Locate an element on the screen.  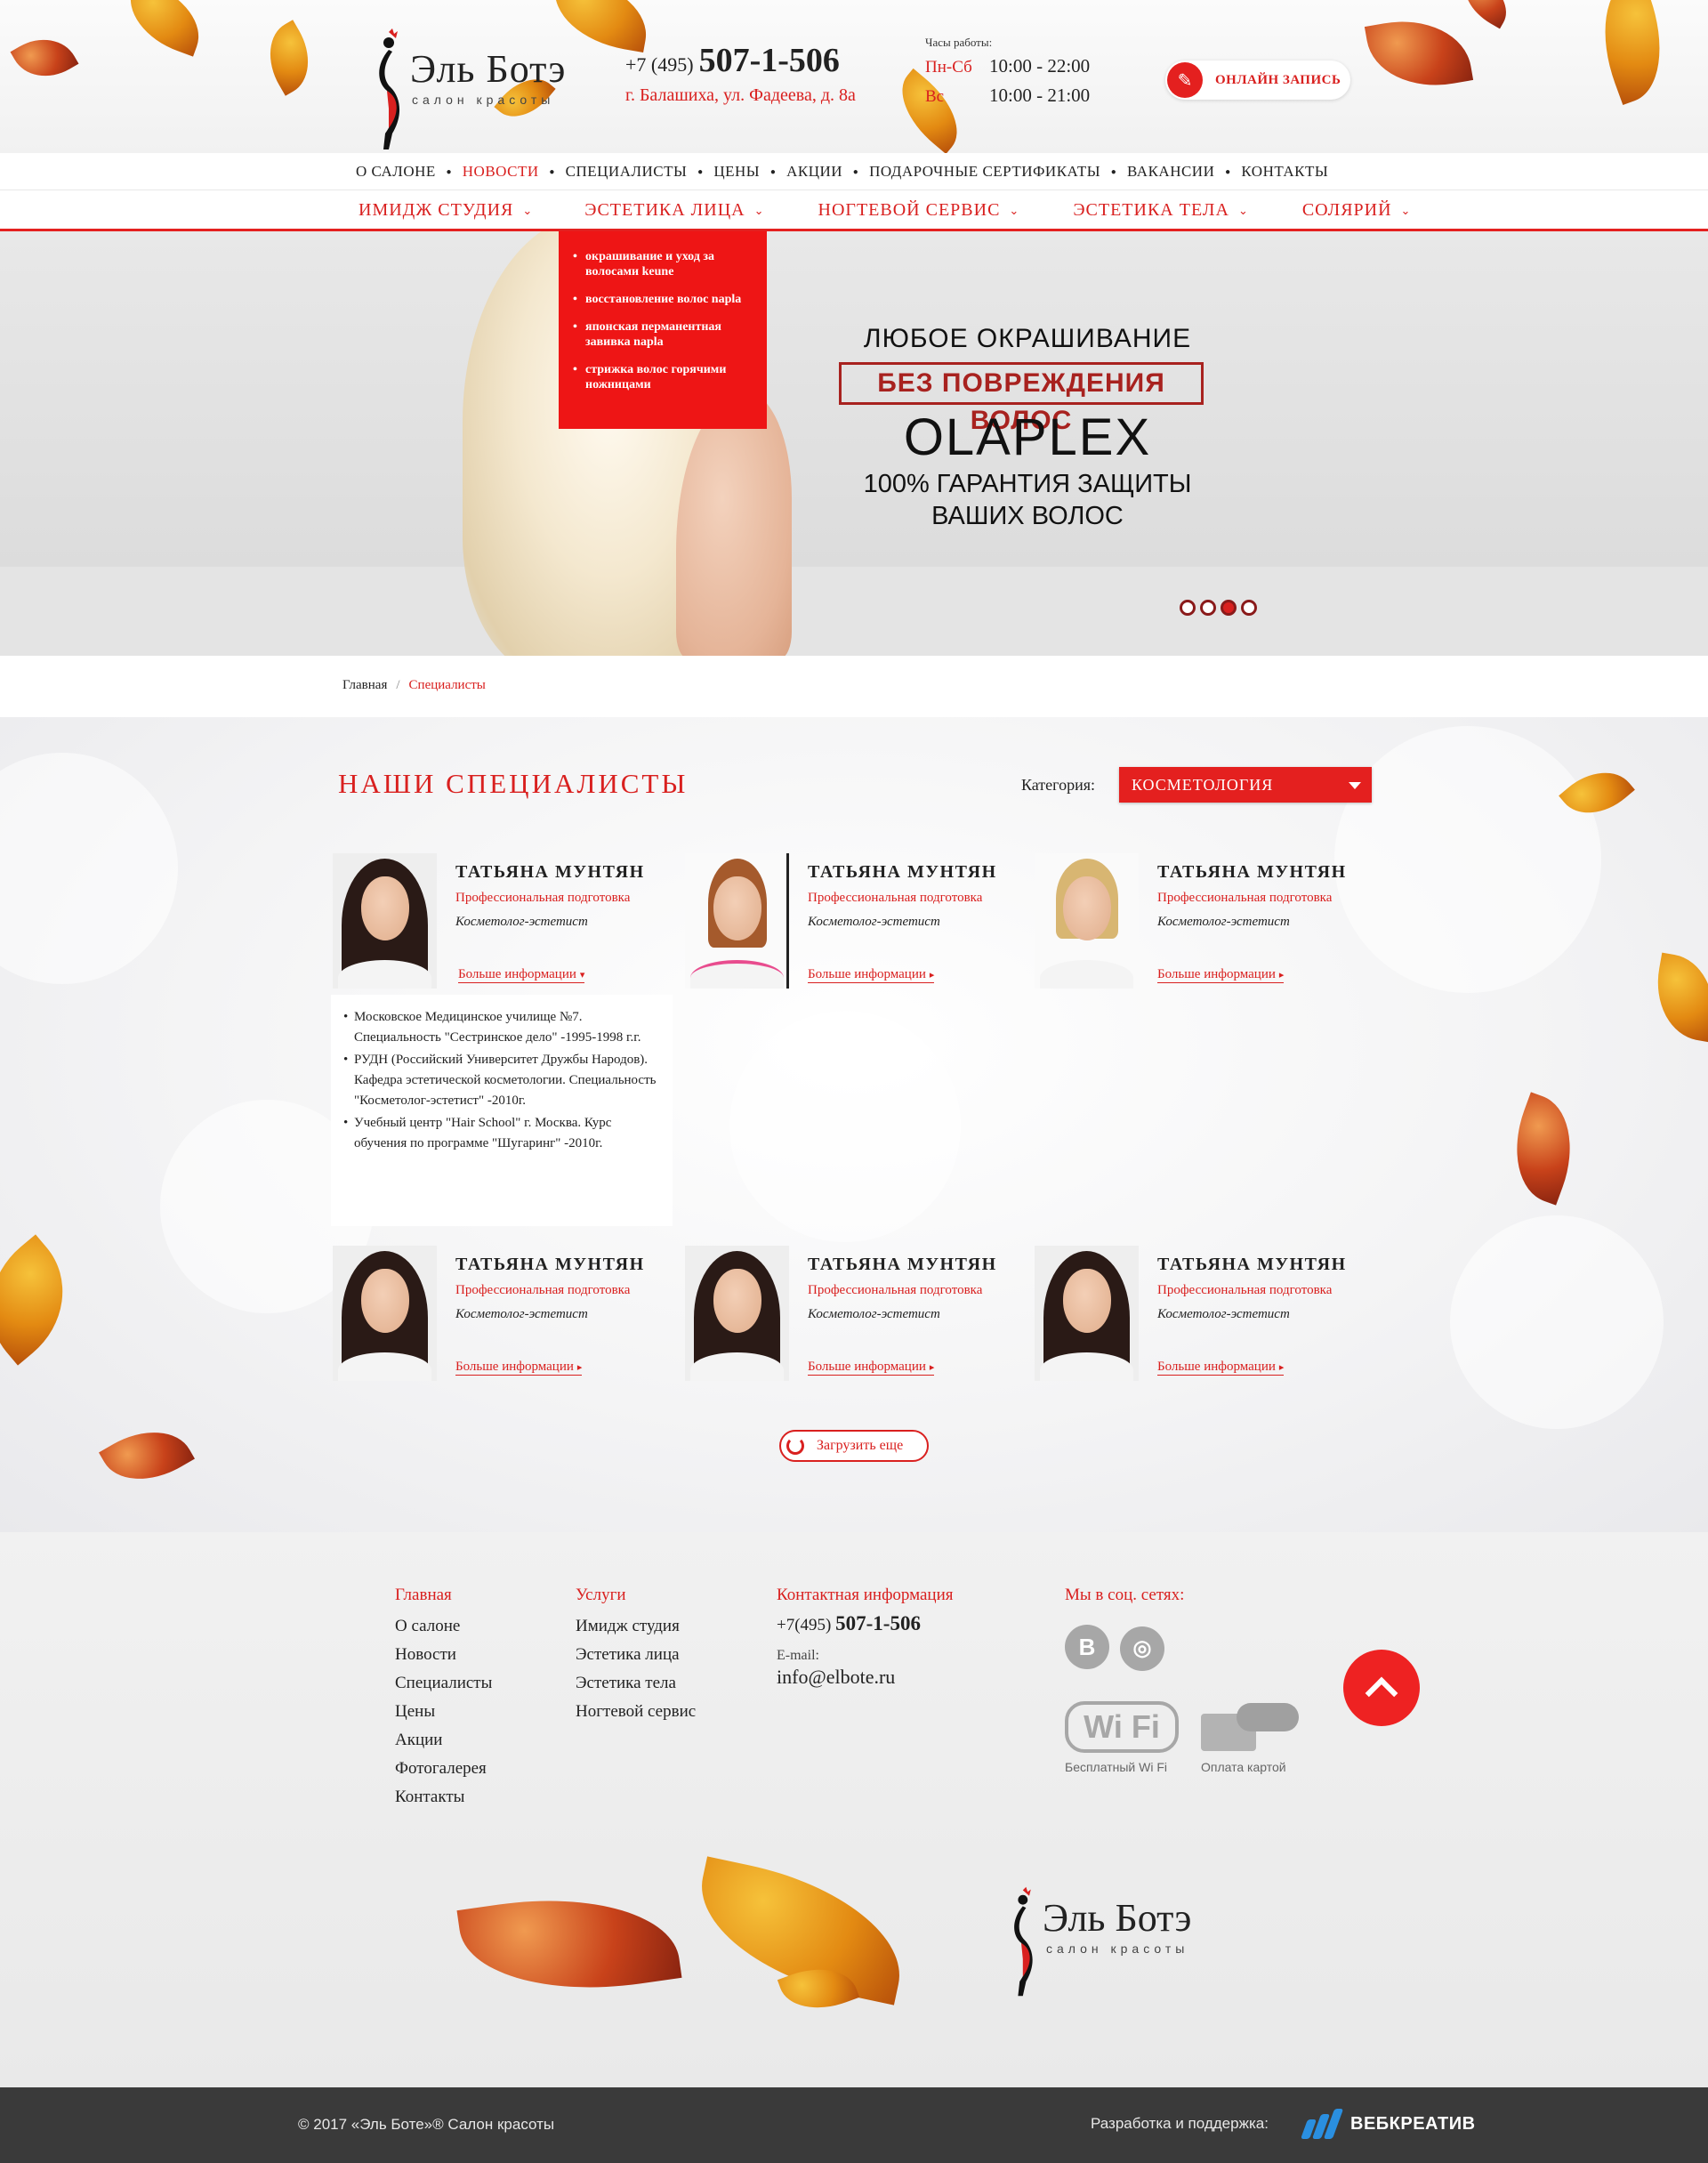
breadcrumb-home: Главная is located at coordinates (364, 685).